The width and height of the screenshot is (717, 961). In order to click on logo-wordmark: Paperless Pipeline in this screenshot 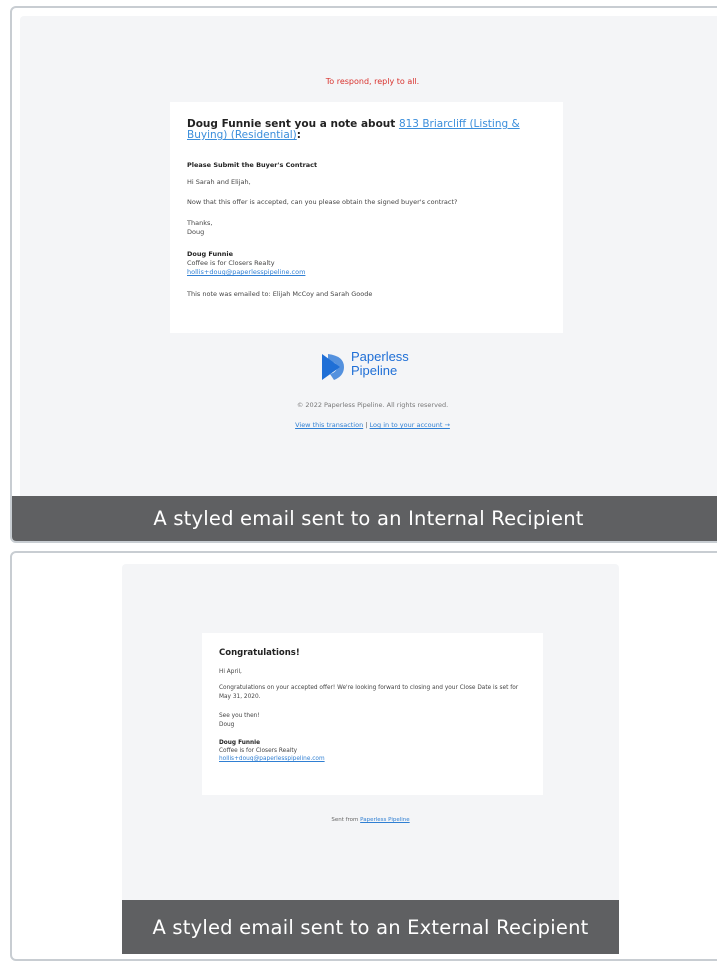, I will do `click(380, 364)`.